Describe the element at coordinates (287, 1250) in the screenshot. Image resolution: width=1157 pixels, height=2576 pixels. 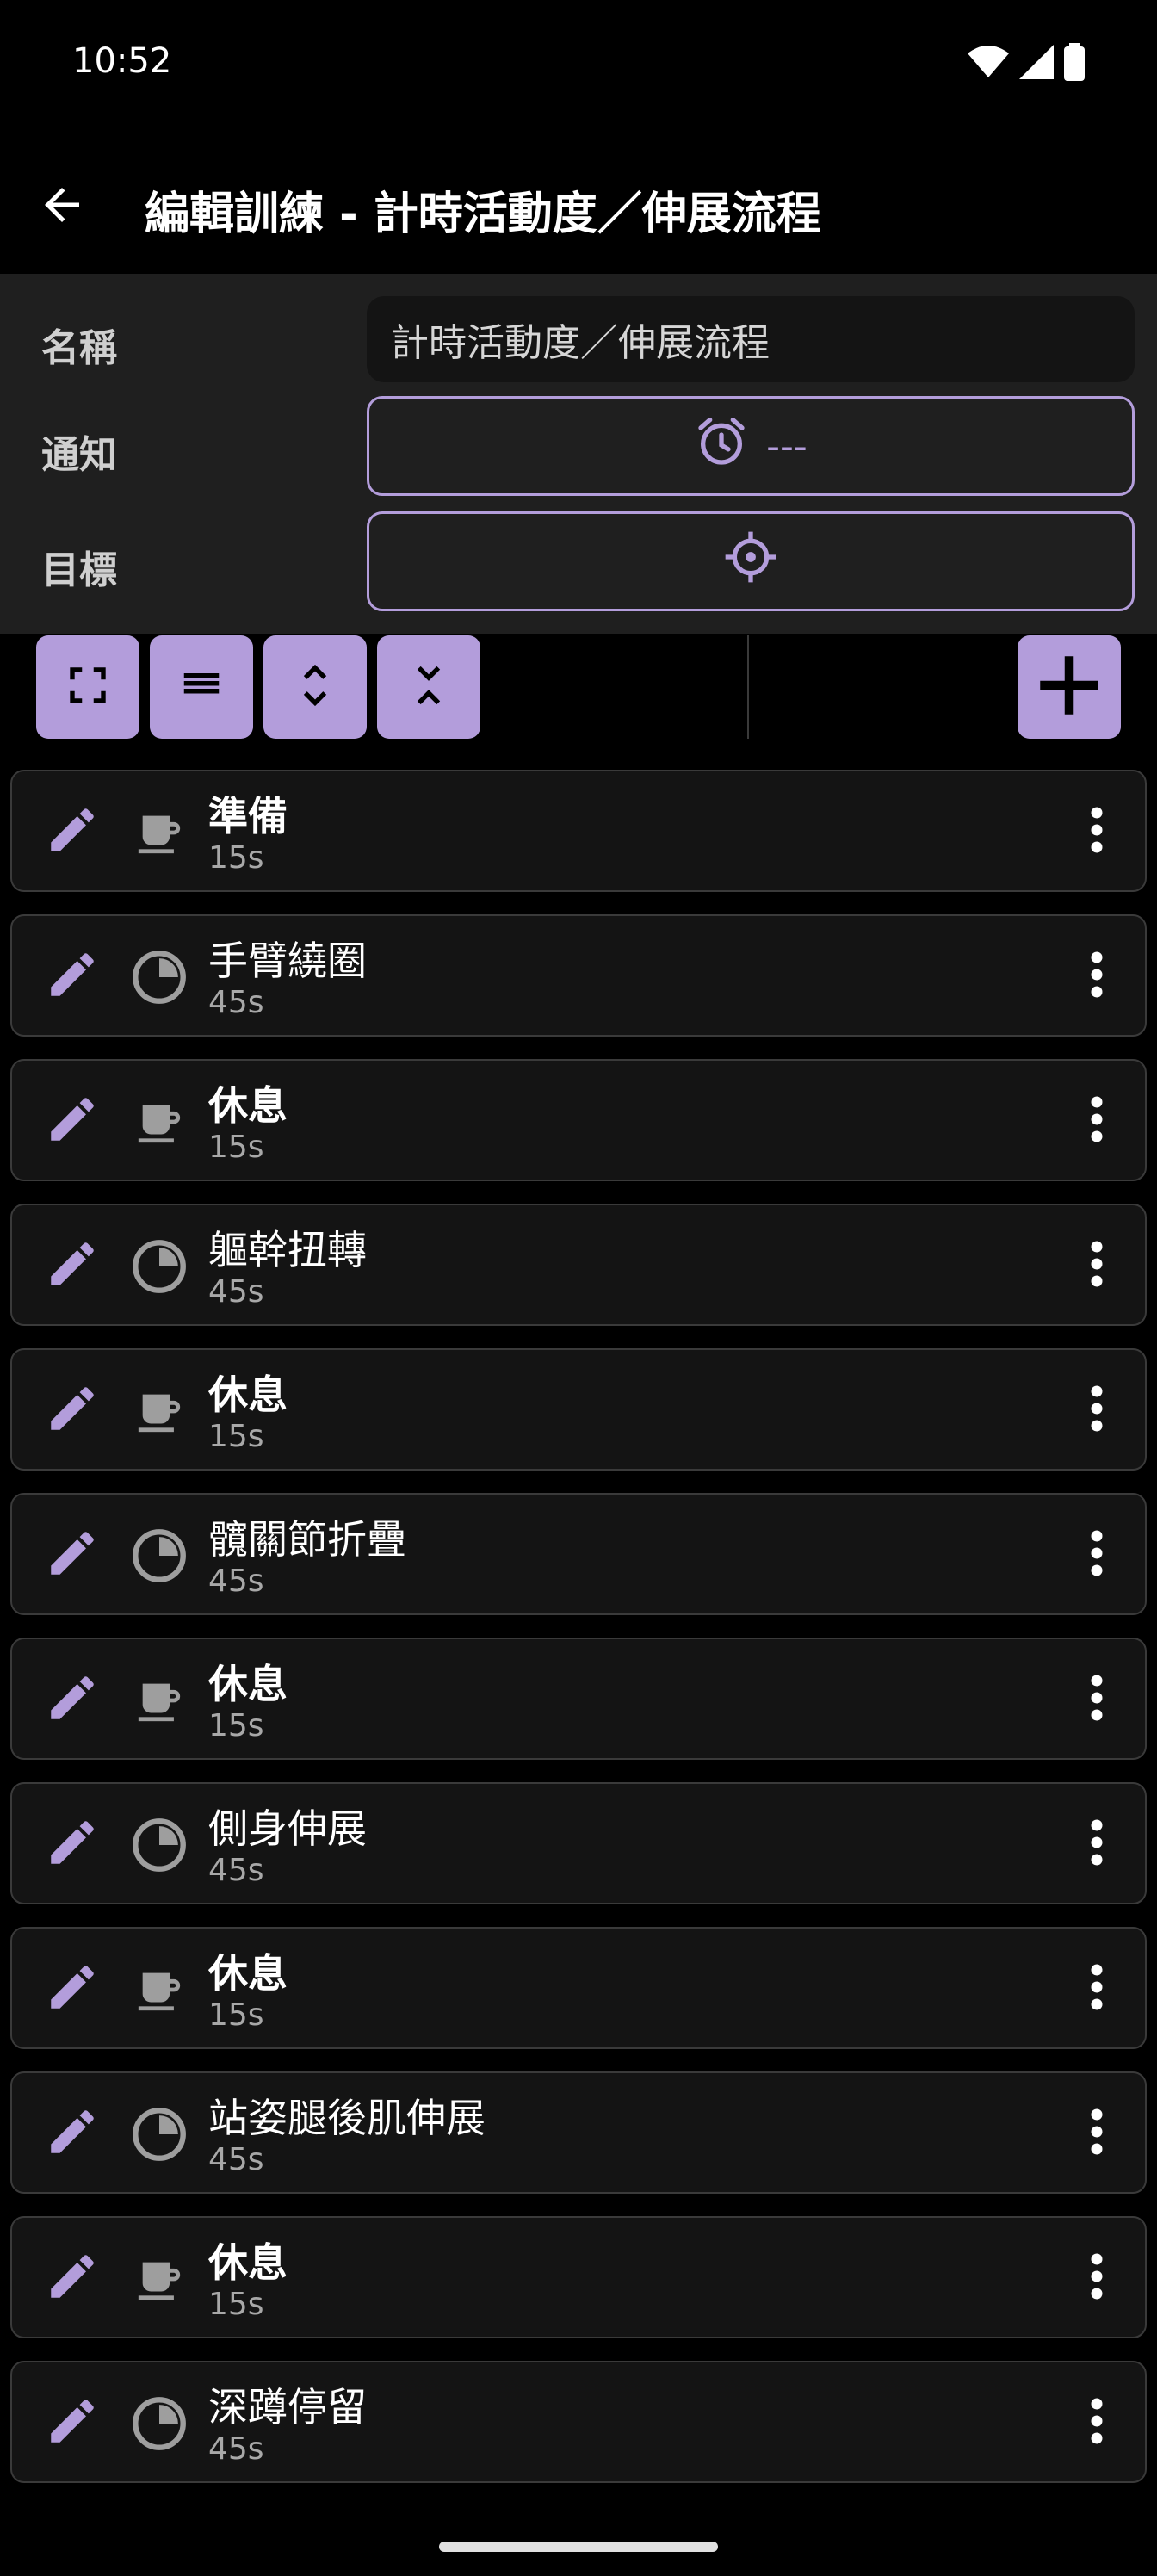
I see `step-name: 軀幹扭轉` at that location.